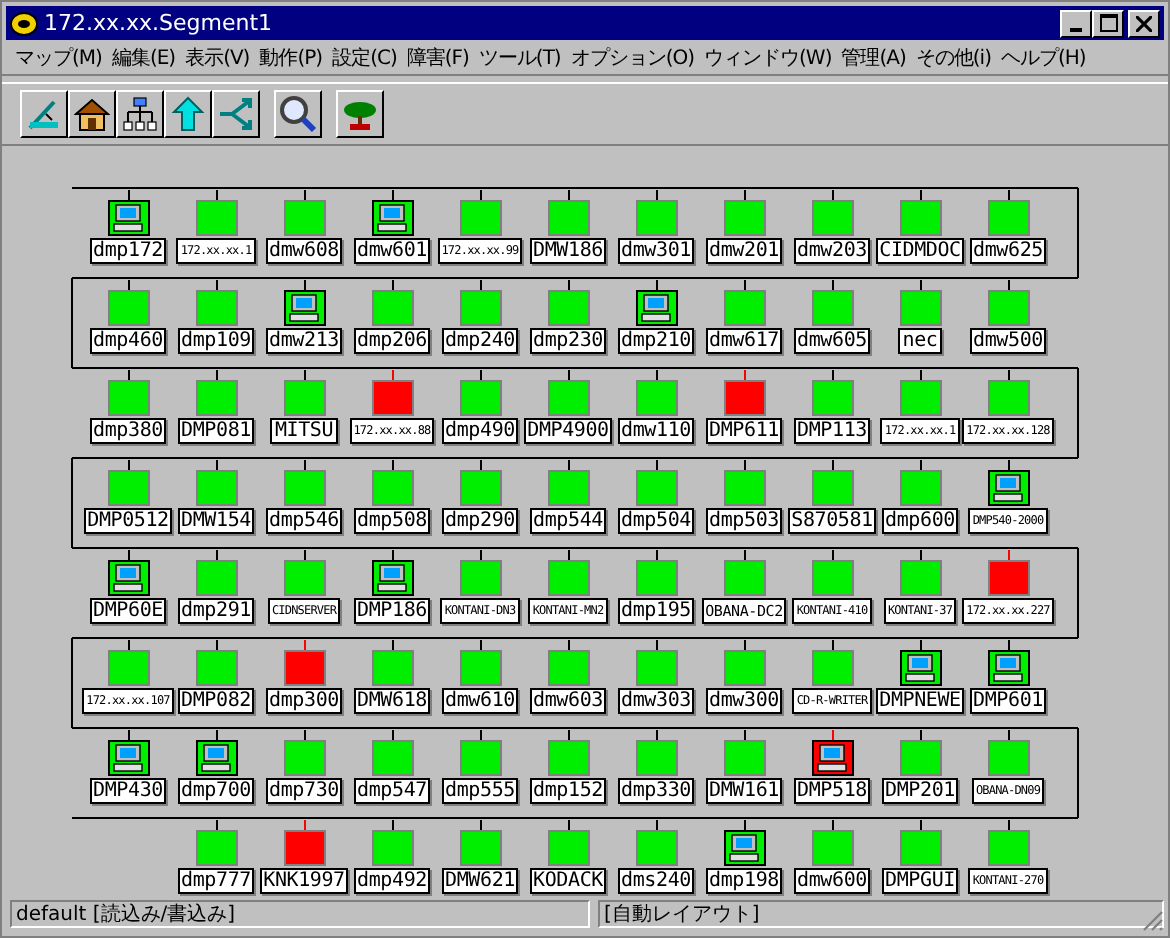 The width and height of the screenshot is (1170, 938). Describe the element at coordinates (873, 57) in the screenshot. I see `menu-item: 管理(A)` at that location.